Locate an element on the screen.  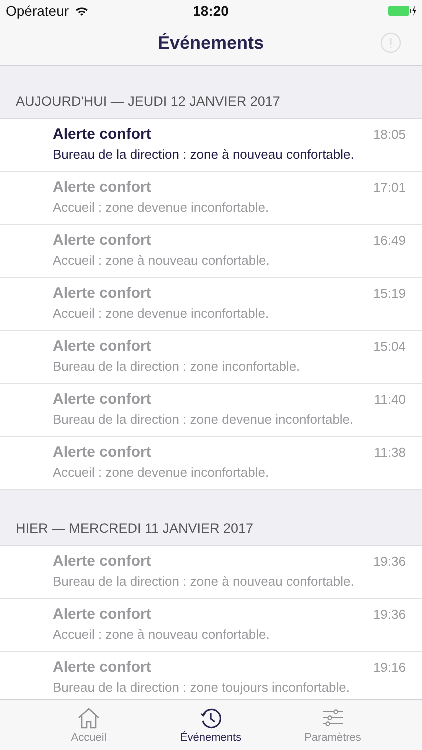
home-icon is located at coordinates (89, 717).